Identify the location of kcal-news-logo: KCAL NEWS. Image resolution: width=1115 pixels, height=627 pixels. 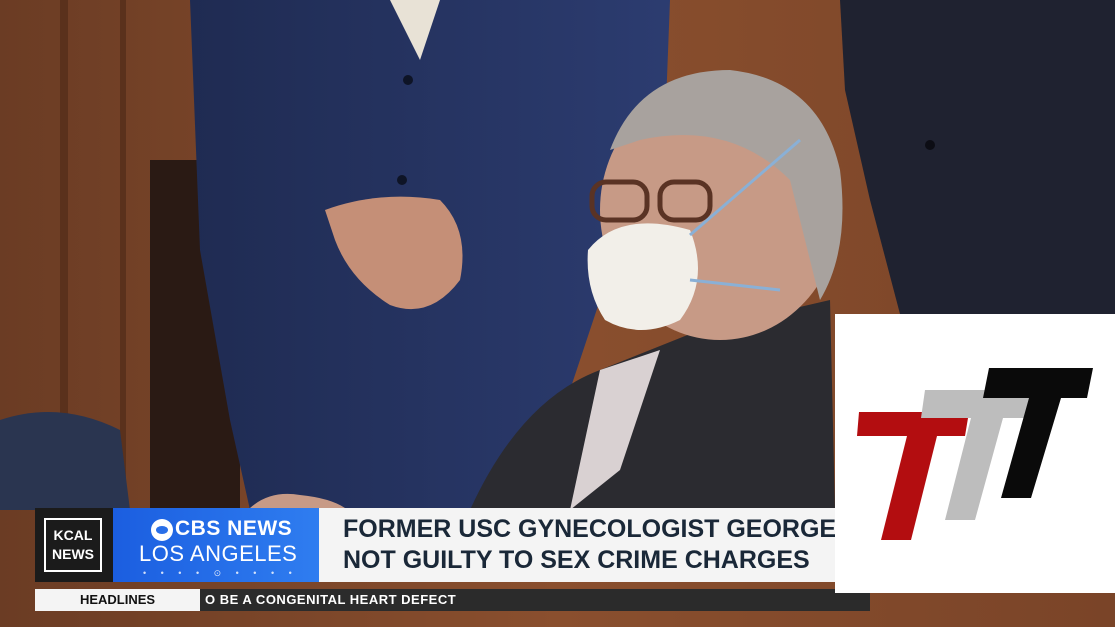
(74, 545).